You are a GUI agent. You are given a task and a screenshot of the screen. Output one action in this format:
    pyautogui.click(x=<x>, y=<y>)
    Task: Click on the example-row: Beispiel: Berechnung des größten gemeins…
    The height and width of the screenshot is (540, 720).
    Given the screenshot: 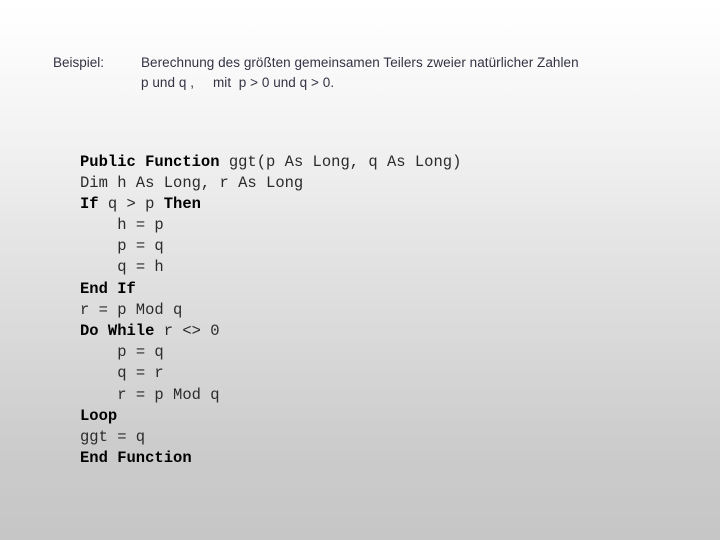 What is the action you would take?
    pyautogui.click(x=365, y=73)
    